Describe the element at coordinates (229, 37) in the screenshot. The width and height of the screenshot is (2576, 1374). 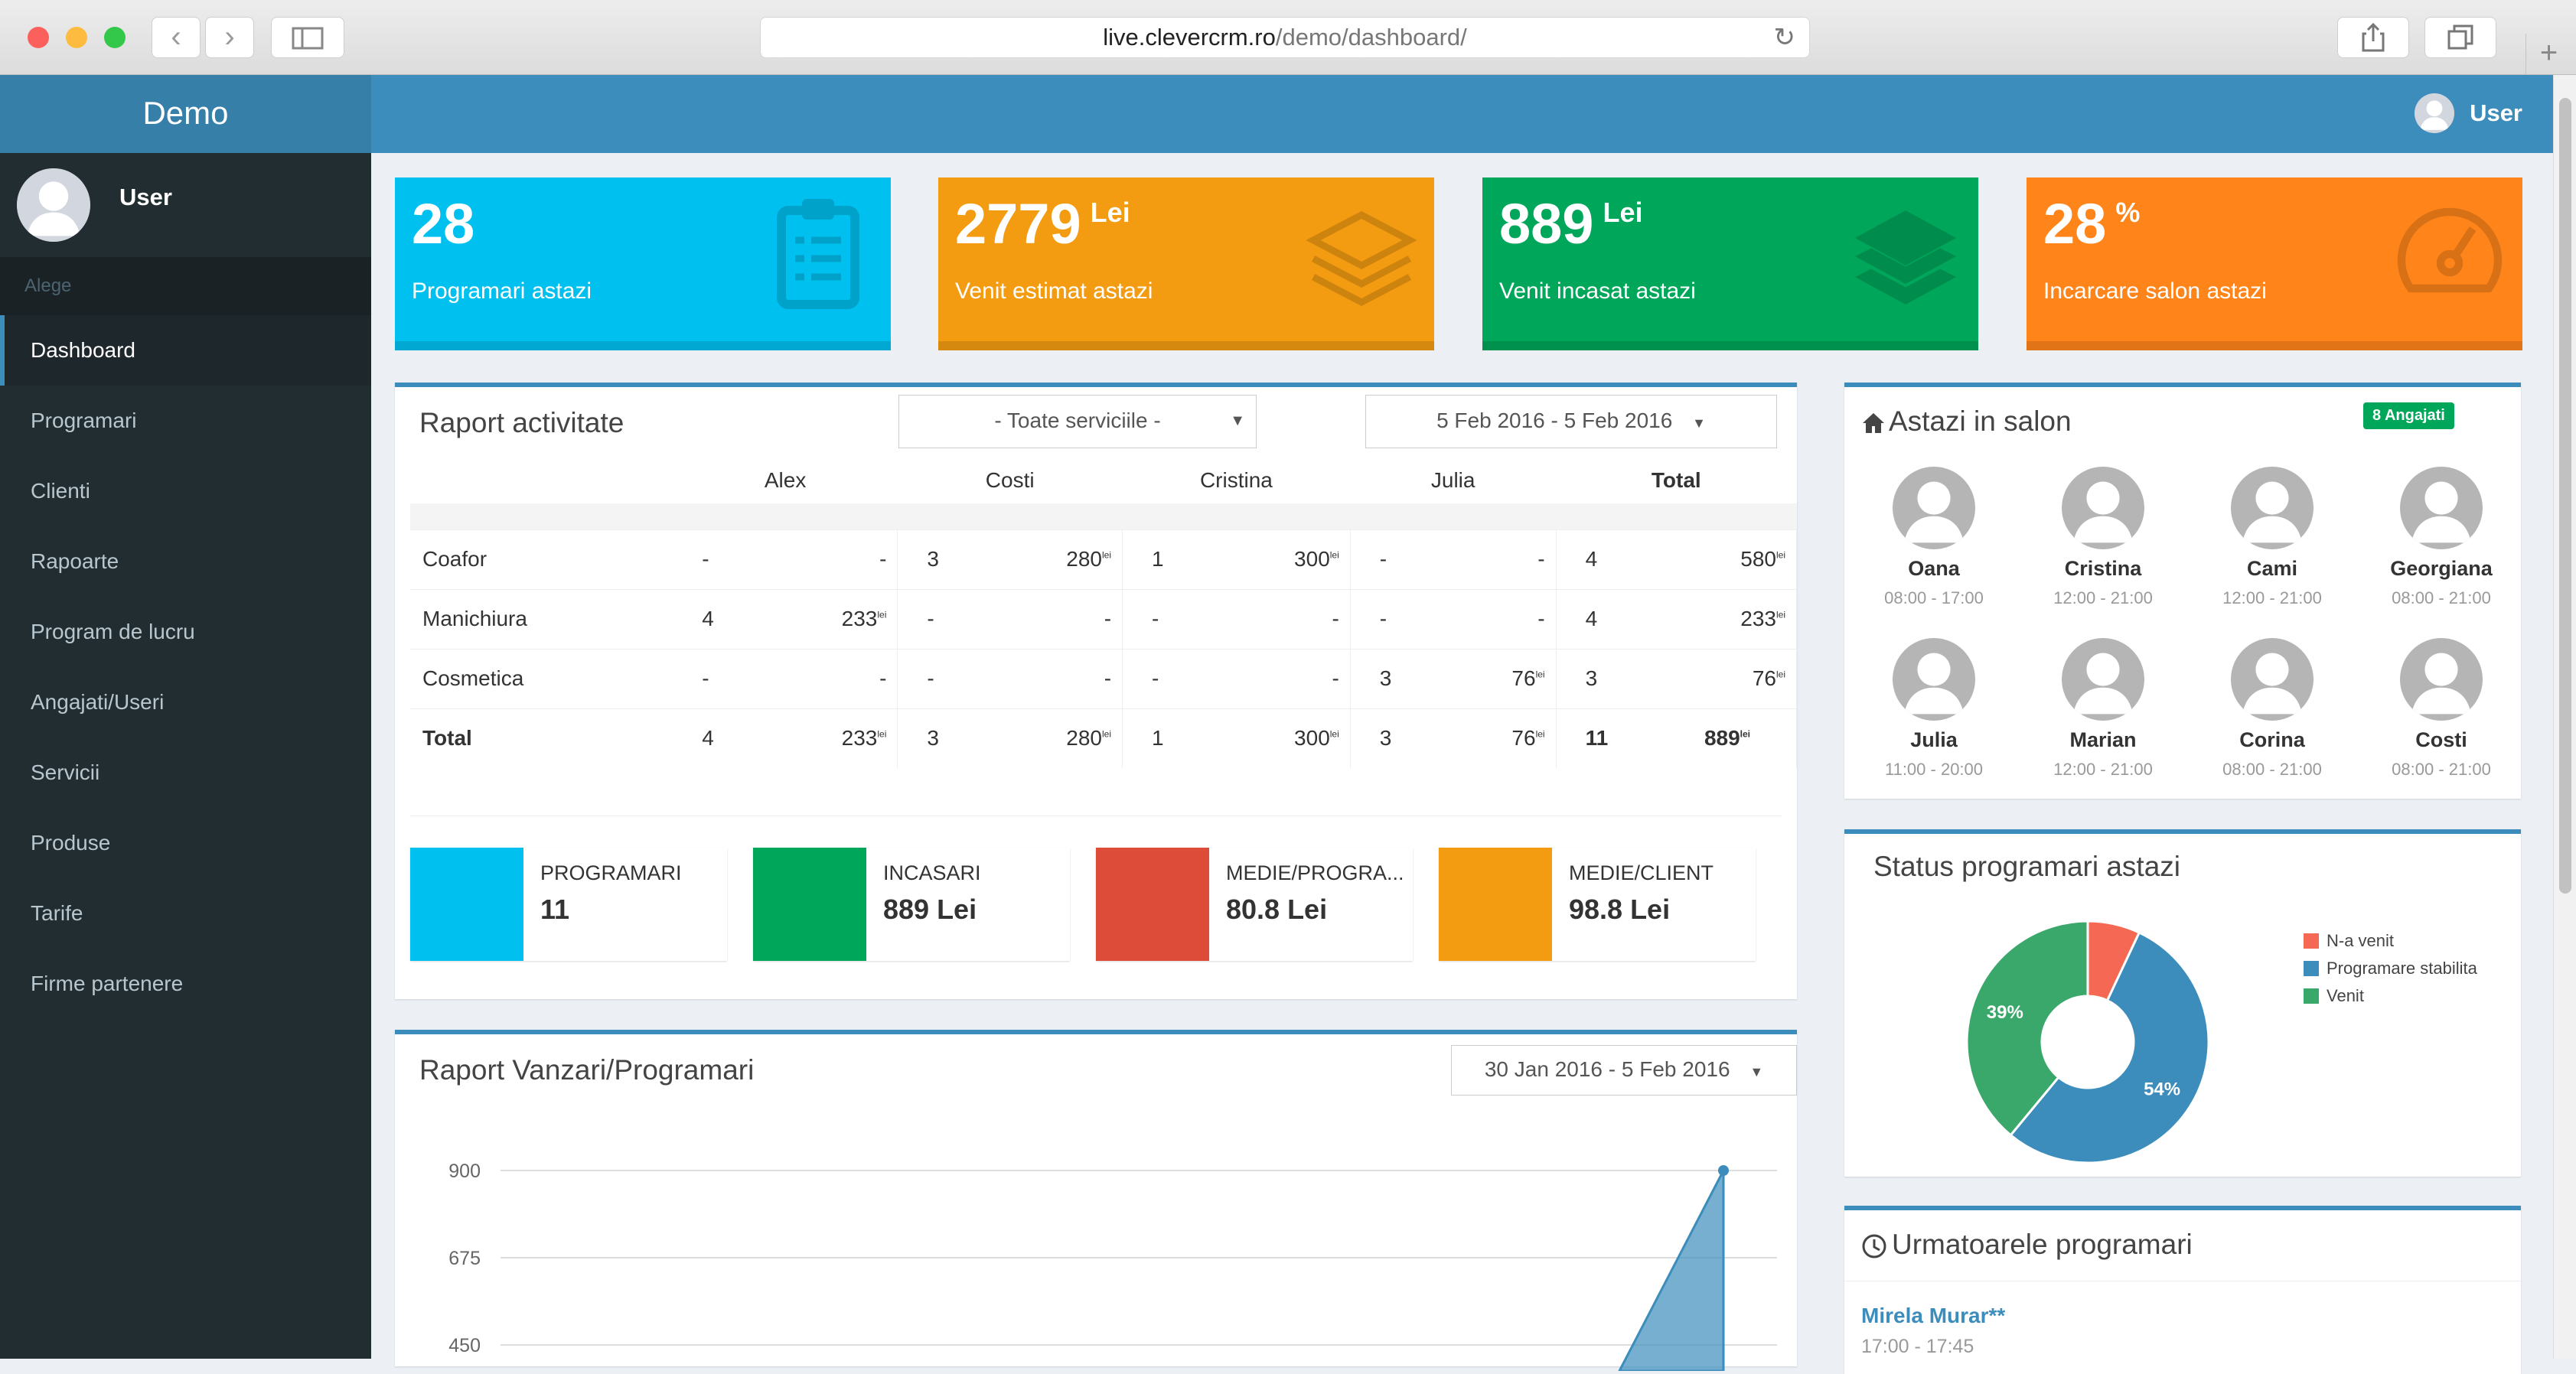
I see `forward-button: ›` at that location.